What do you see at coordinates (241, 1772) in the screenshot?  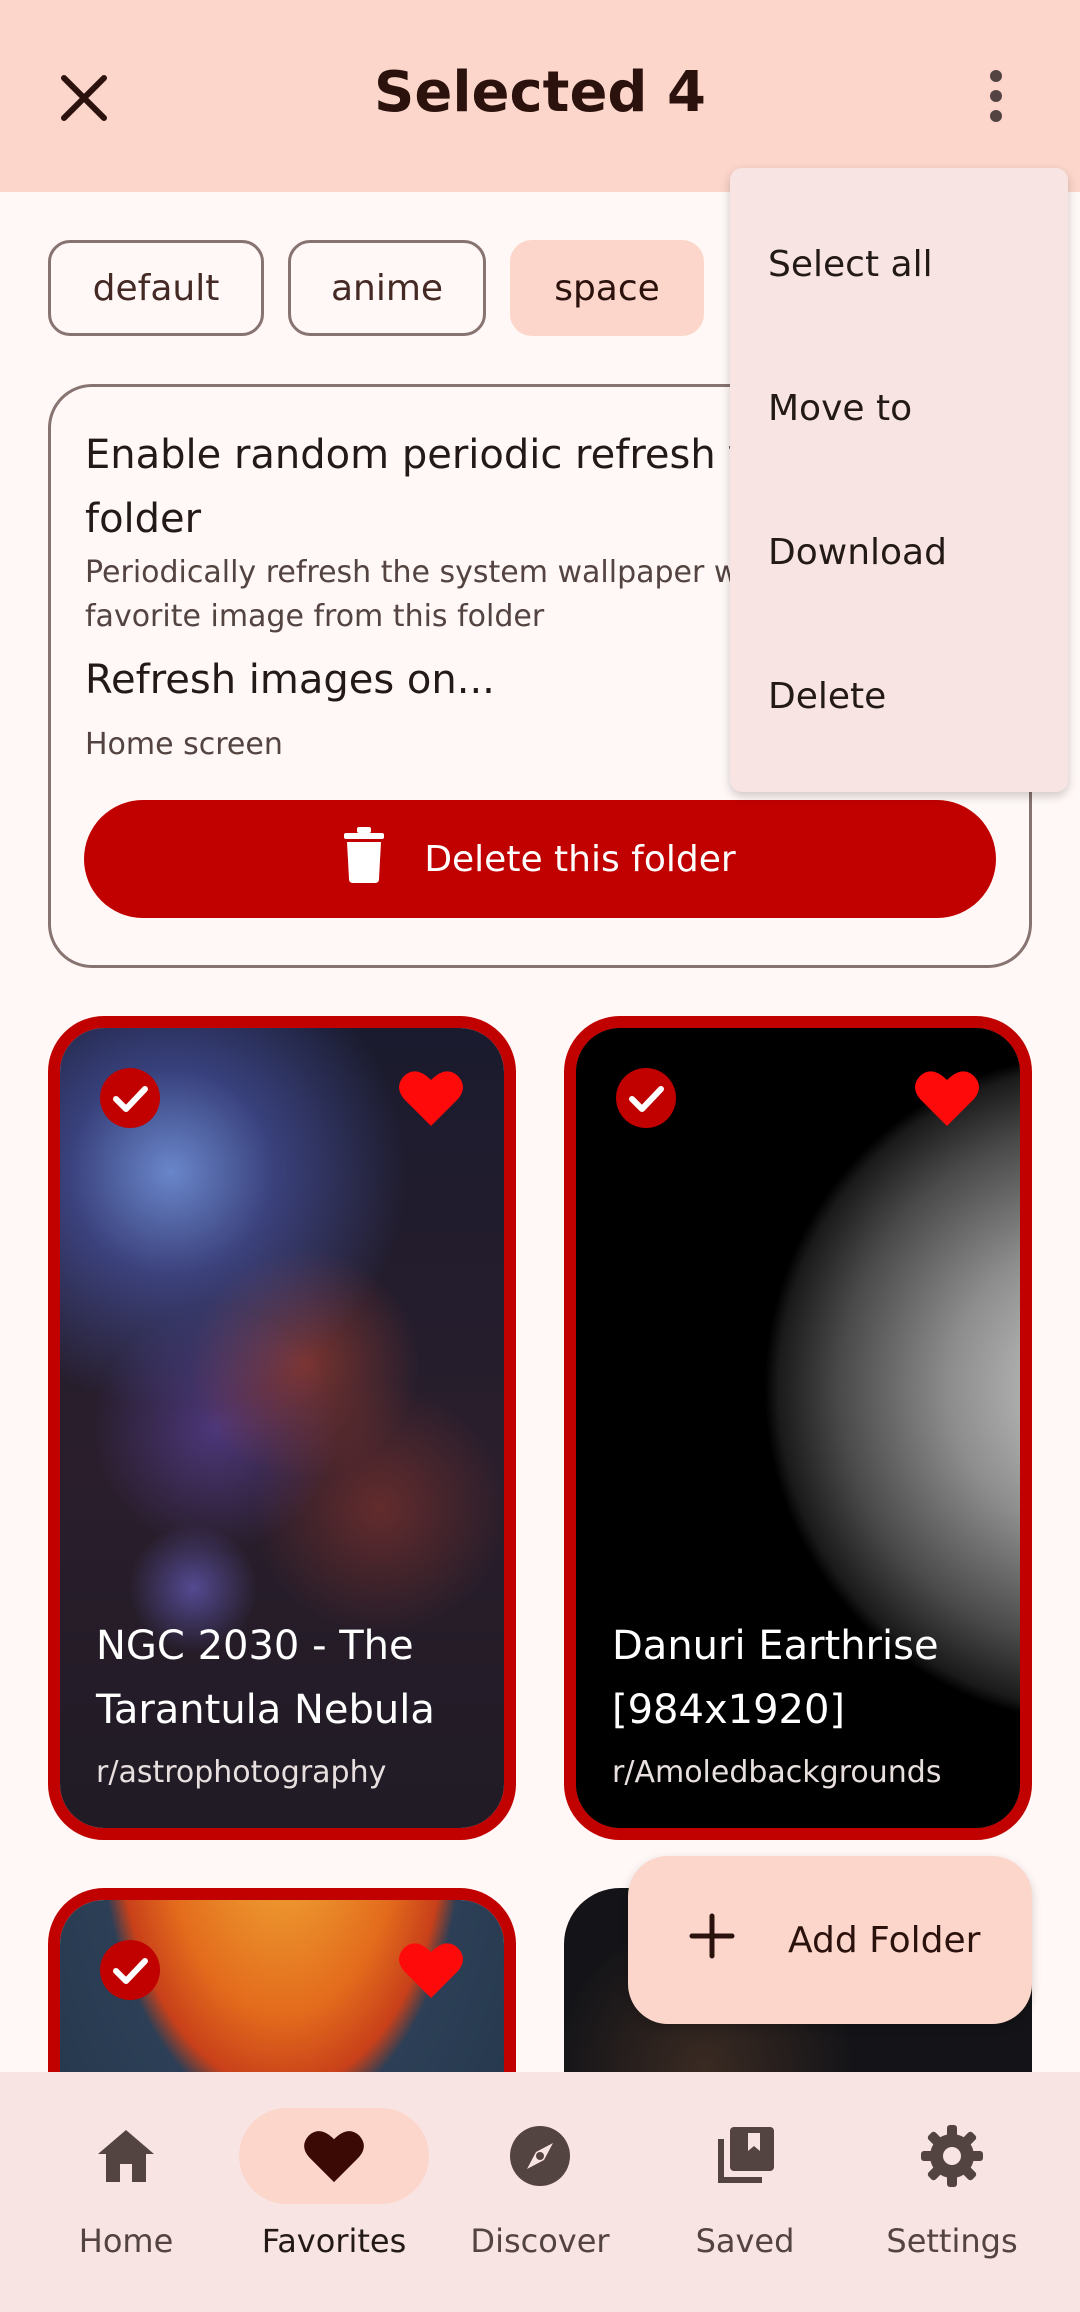 I see `image-subreddit: r/astrophotography` at bounding box center [241, 1772].